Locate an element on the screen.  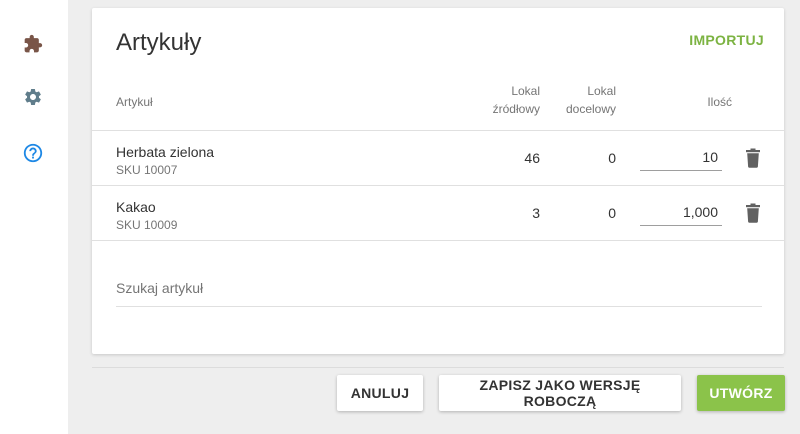
gear-icon is located at coordinates (33, 97).